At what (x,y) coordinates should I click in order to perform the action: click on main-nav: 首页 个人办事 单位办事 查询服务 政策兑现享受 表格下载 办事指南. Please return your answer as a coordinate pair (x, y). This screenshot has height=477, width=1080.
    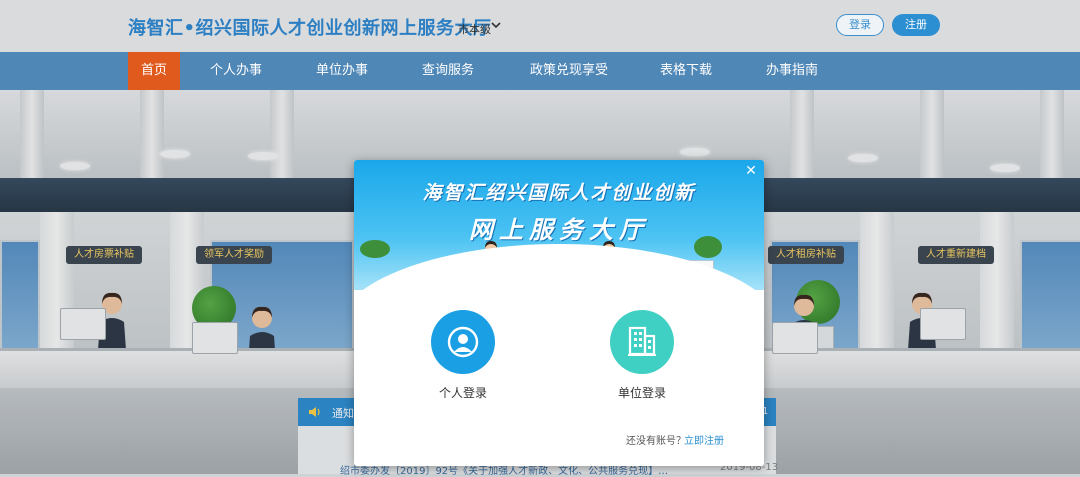
    Looking at the image, I should click on (540, 71).